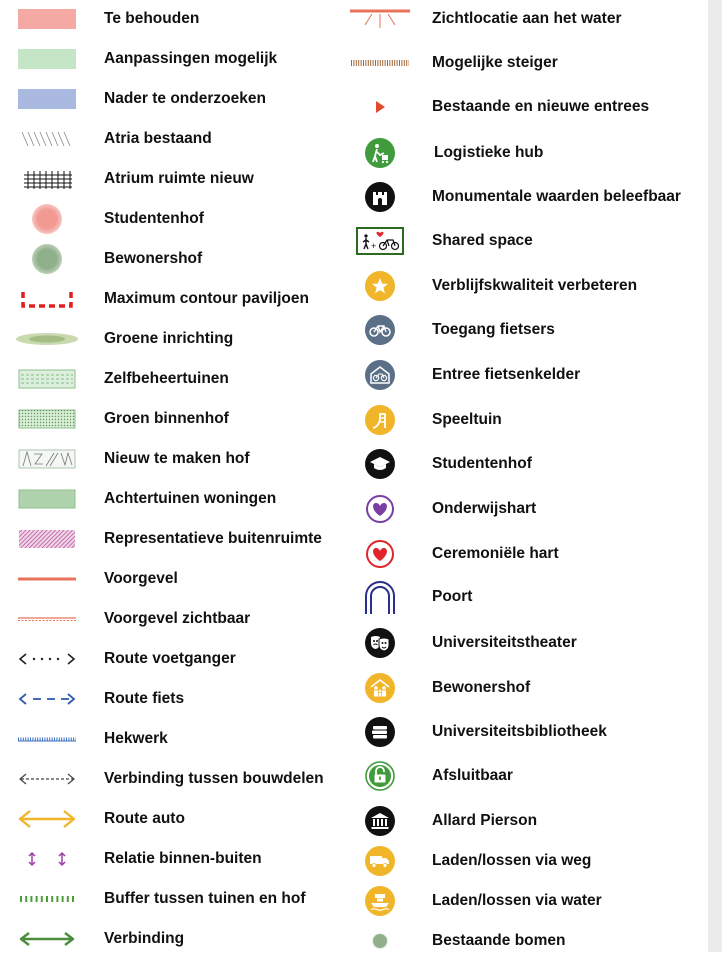 This screenshot has width=722, height=956. Describe the element at coordinates (47, 299) in the screenshot. I see `red-dashed-contour` at that location.